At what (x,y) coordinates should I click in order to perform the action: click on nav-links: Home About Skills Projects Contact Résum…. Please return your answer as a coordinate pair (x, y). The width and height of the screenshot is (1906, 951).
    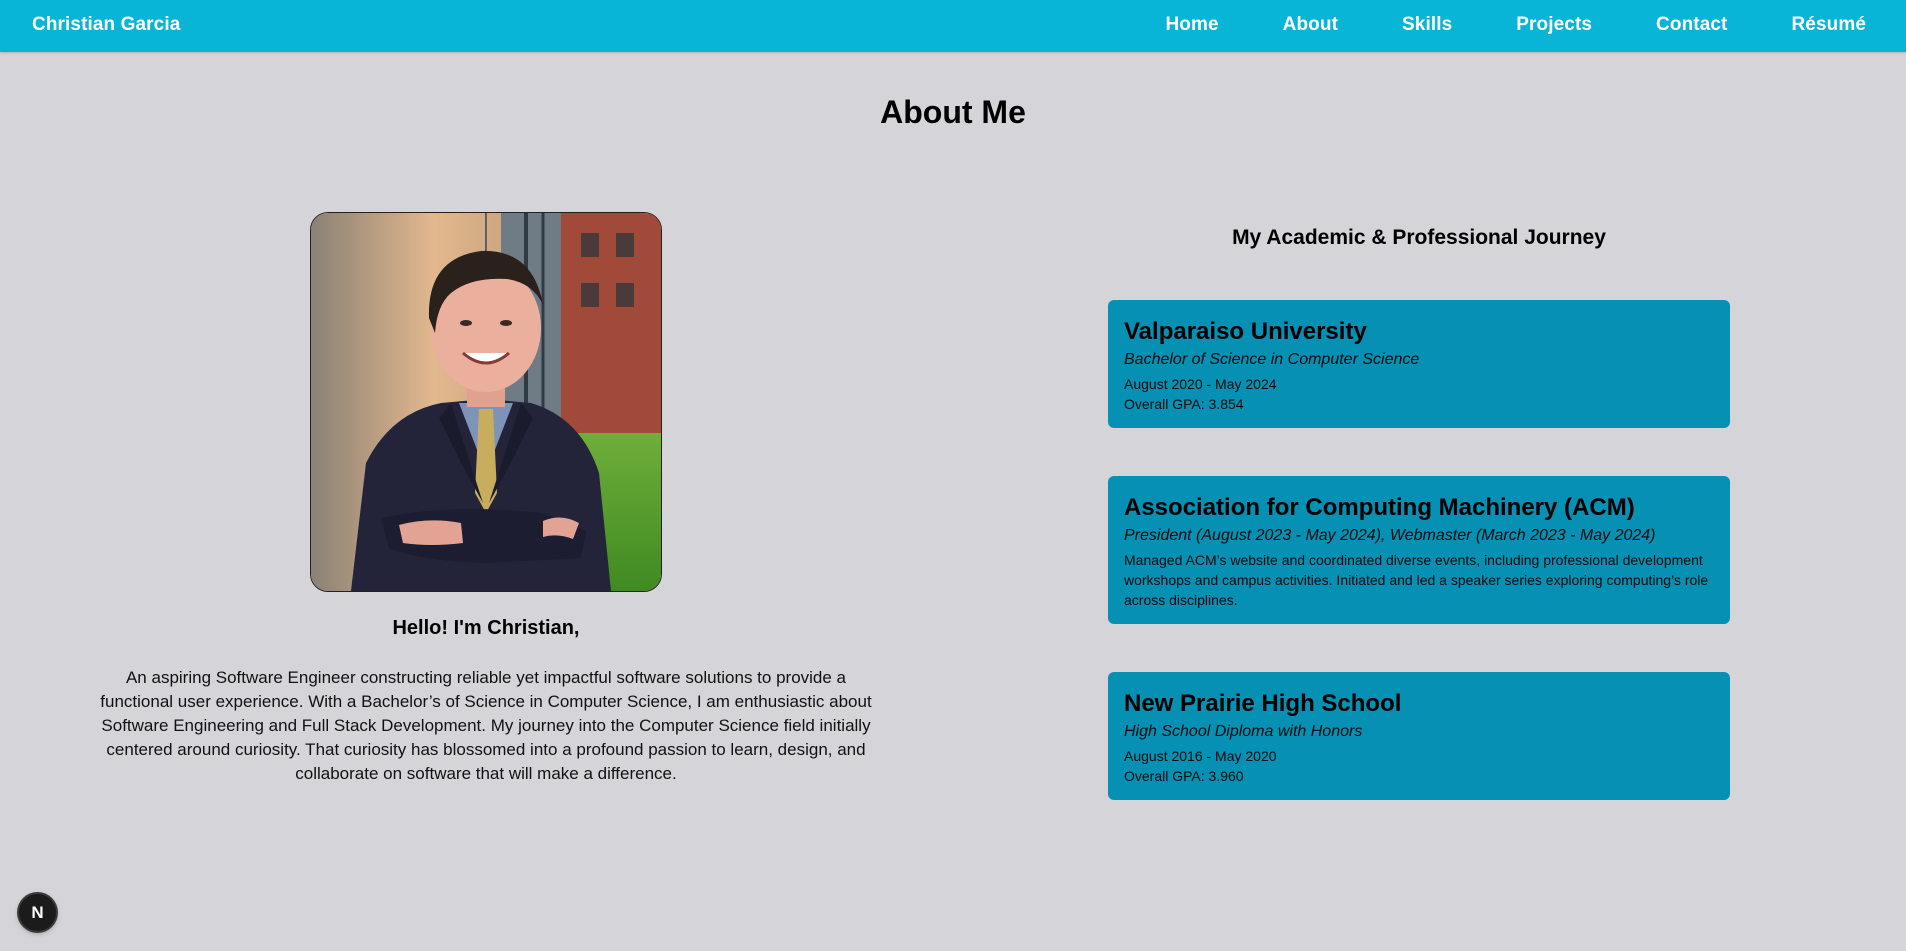
    Looking at the image, I should click on (1483, 25).